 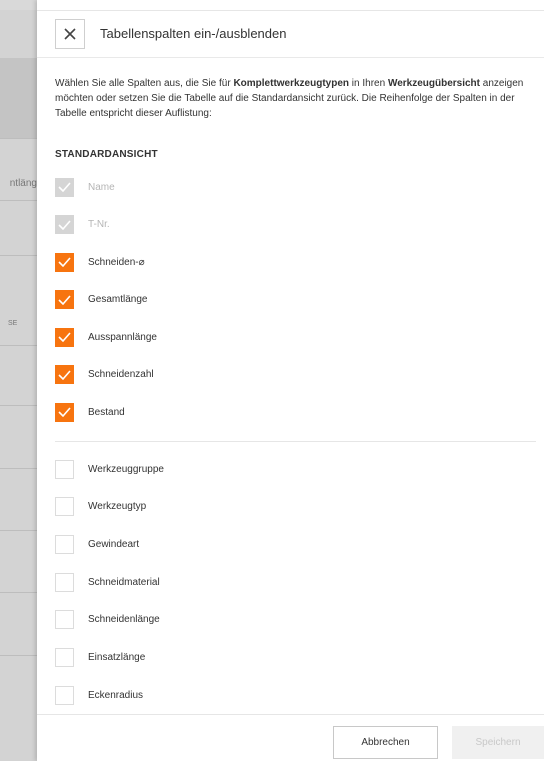 What do you see at coordinates (291, 83) in the screenshot?
I see `description-bold-text: Komplettwerkzeugtypen` at bounding box center [291, 83].